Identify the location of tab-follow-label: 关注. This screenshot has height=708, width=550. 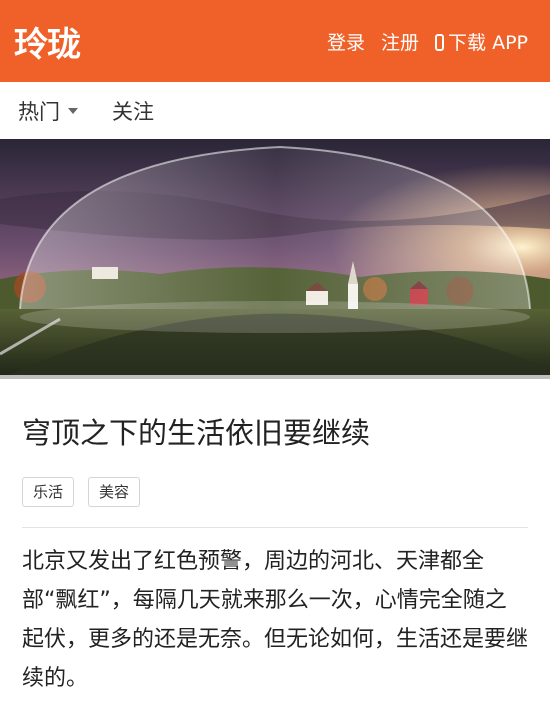
(133, 111).